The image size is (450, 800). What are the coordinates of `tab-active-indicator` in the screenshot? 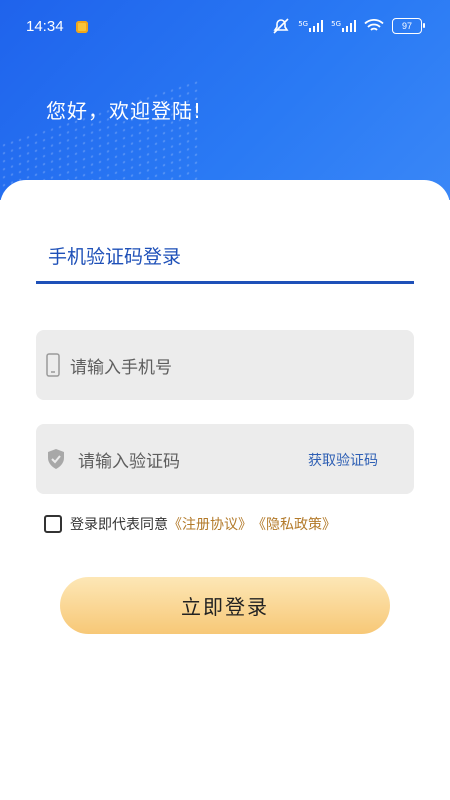 It's located at (225, 282).